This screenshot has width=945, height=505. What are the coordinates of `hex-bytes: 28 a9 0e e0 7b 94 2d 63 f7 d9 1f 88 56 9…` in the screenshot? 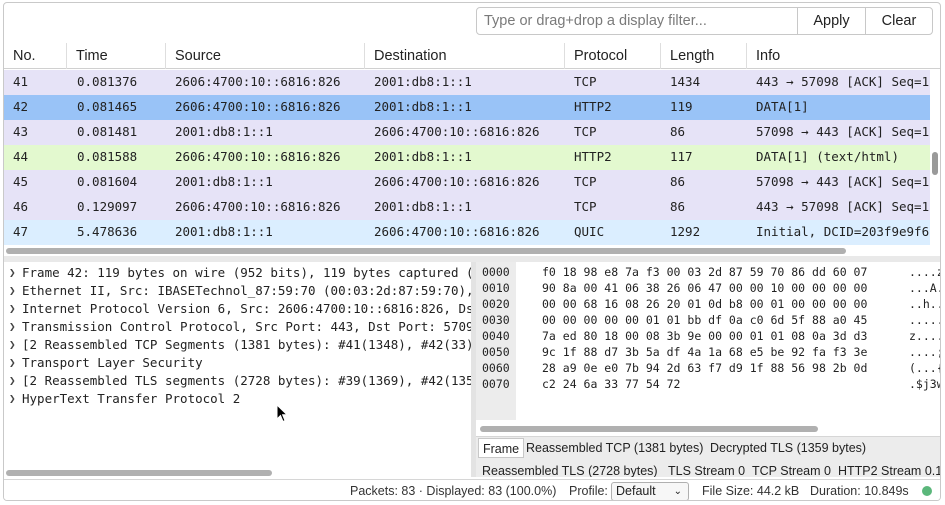 It's located at (704, 368).